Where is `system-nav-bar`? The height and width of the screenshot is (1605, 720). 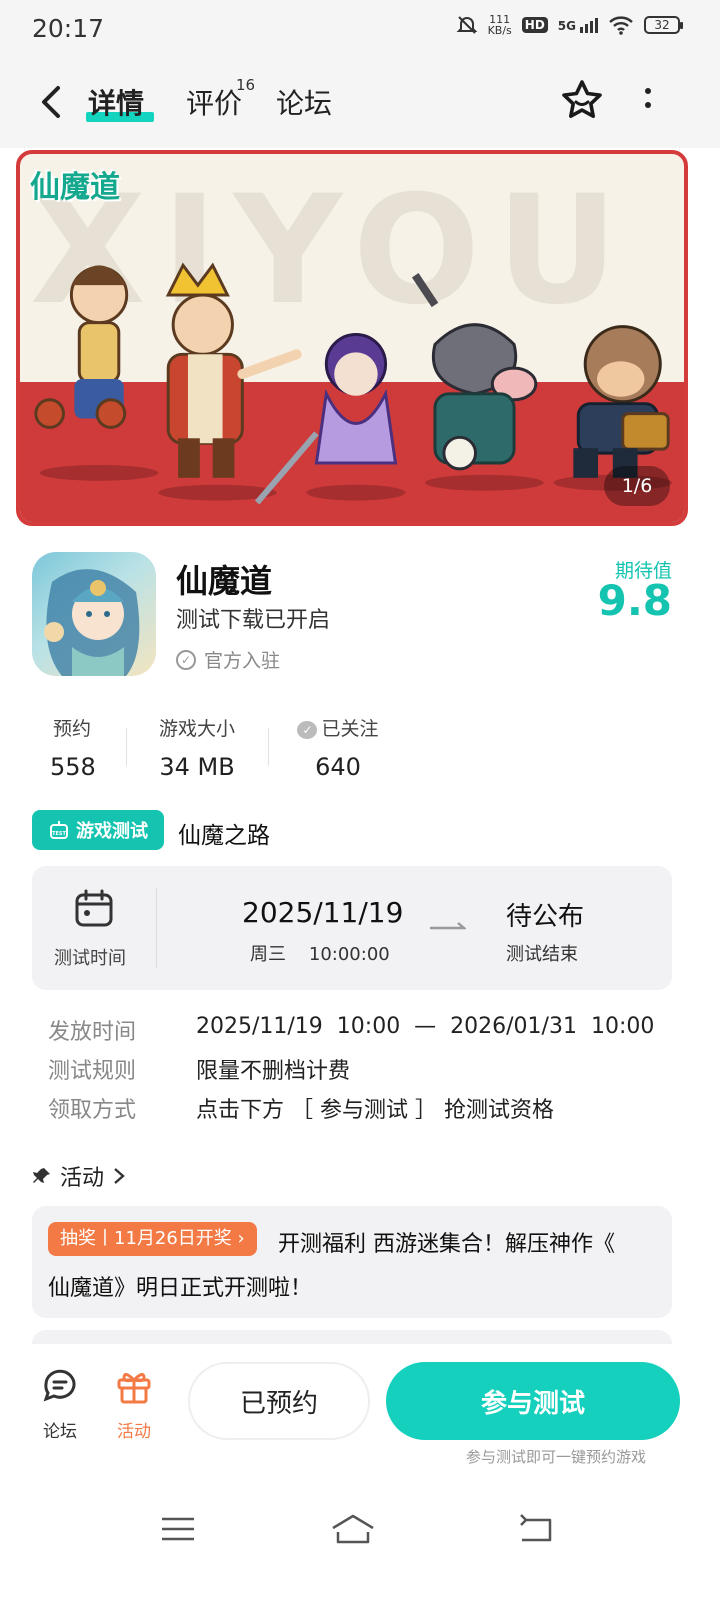
system-nav-bar is located at coordinates (360, 1539).